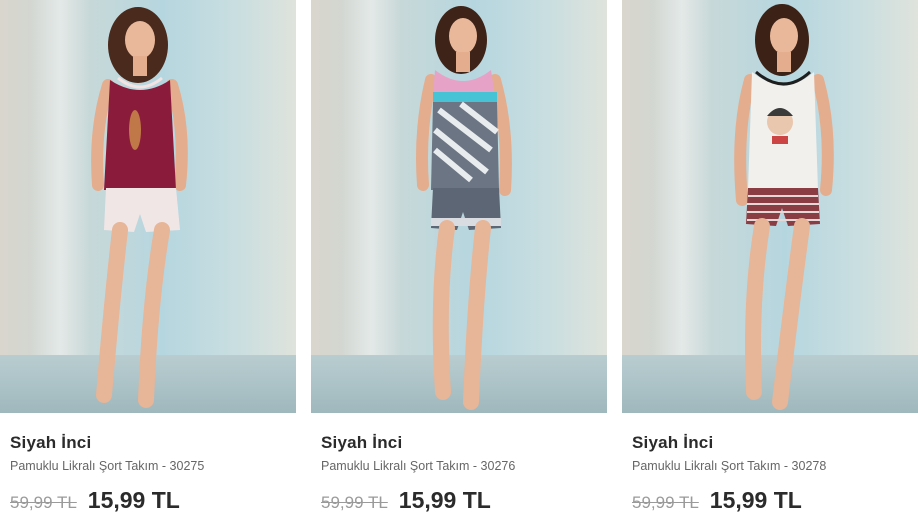  What do you see at coordinates (461, 466) in the screenshot?
I see `product-name: Pamuklu Likralı Şort Takım - 30276` at bounding box center [461, 466].